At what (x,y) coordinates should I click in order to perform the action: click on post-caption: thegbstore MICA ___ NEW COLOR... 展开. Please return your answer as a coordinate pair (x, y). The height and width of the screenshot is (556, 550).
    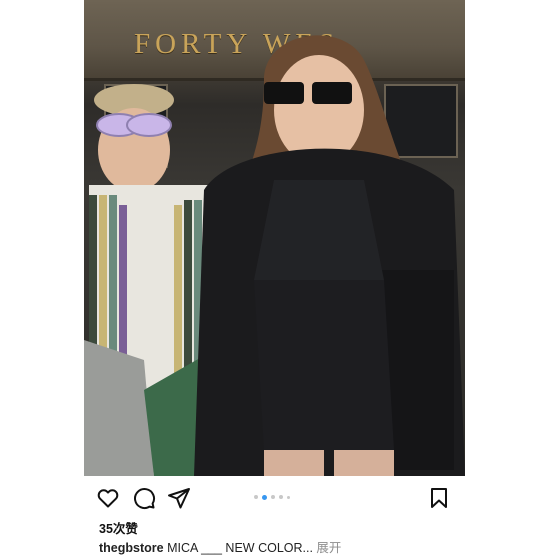
    Looking at the image, I should click on (220, 546).